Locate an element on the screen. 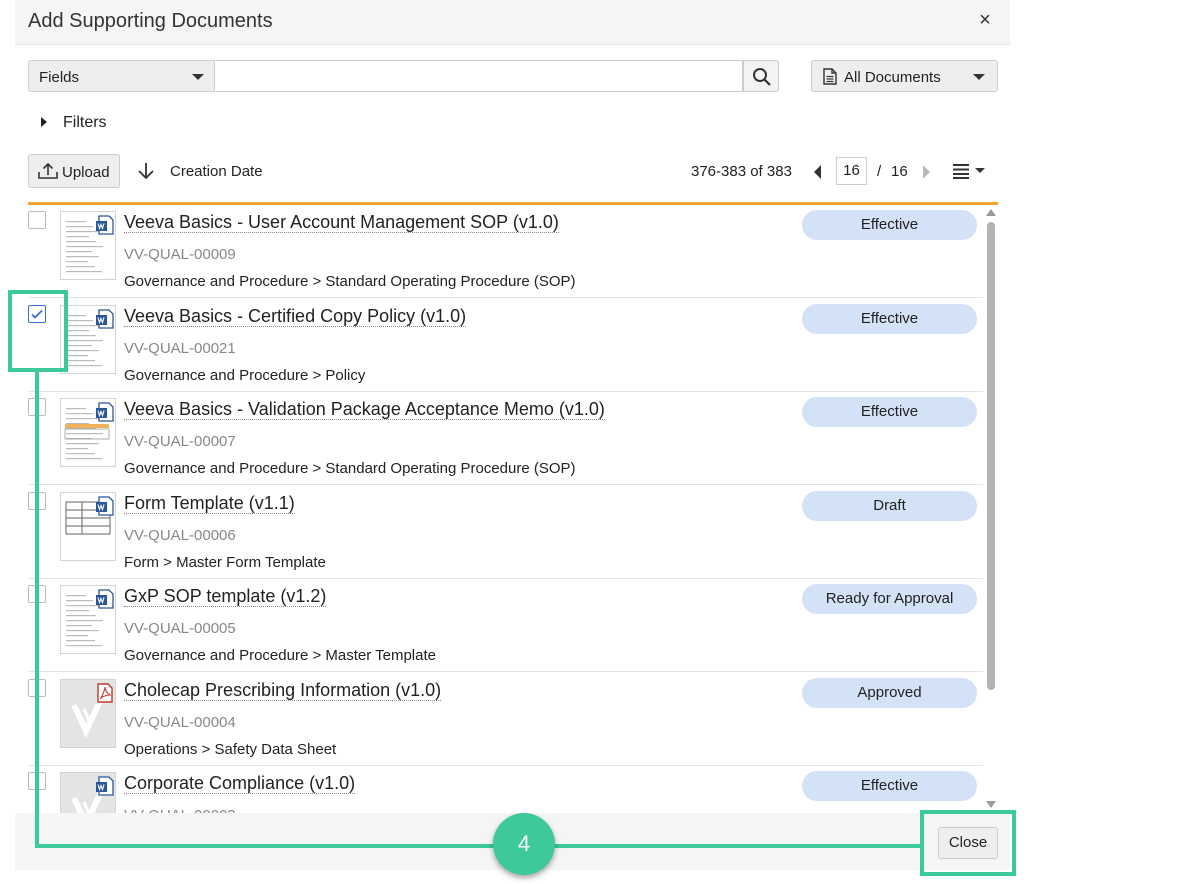  close-button-highlight is located at coordinates (968, 843).